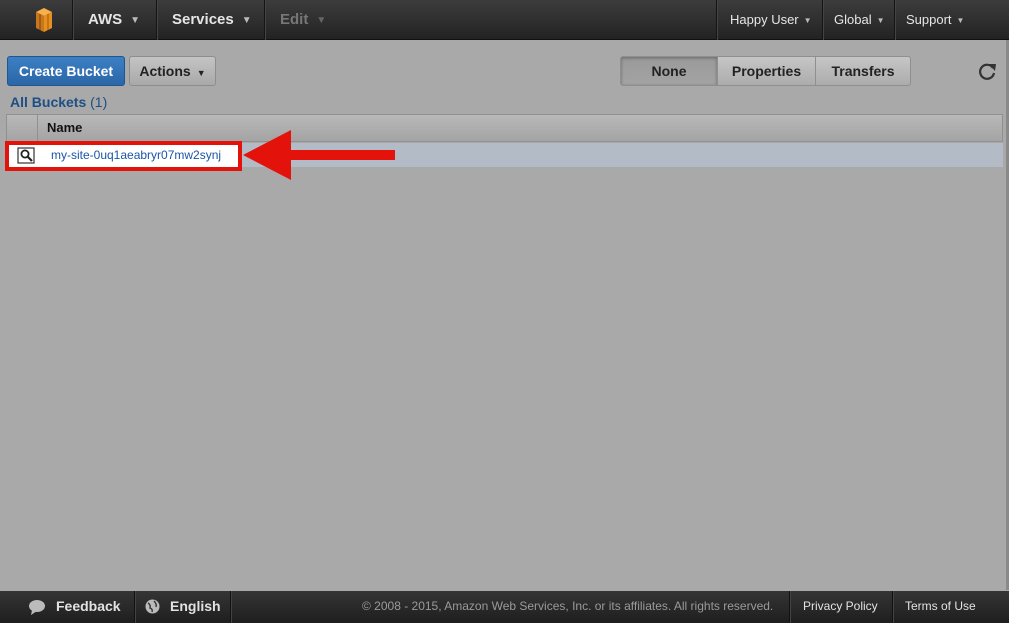 The width and height of the screenshot is (1009, 623). I want to click on services-menu-label: Services, so click(203, 19).